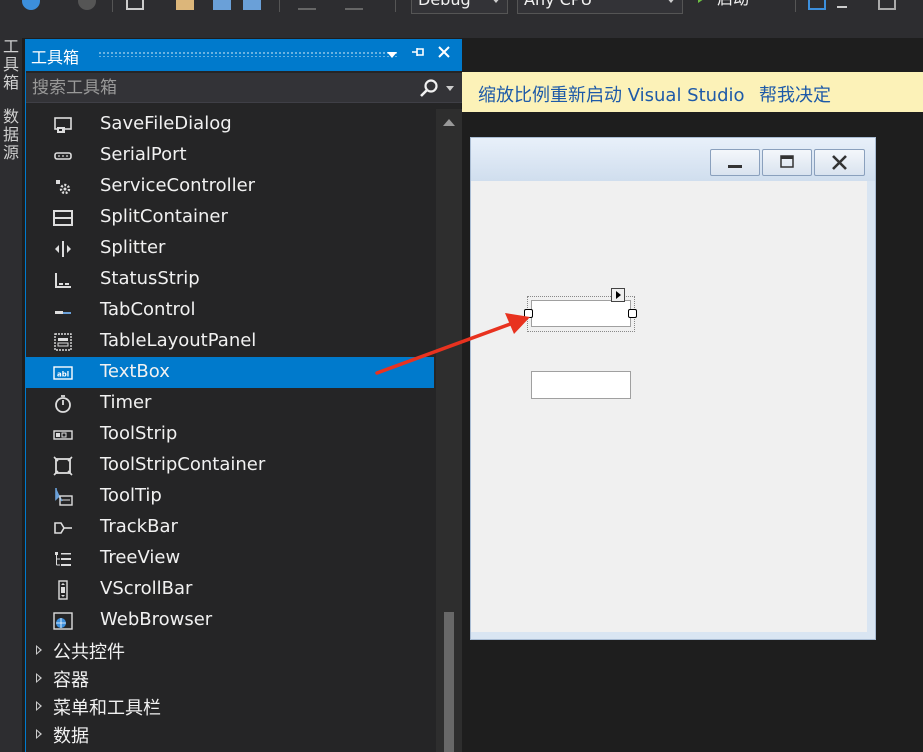 The width and height of the screenshot is (923, 752). I want to click on navigate-forward-icon, so click(87, 5).